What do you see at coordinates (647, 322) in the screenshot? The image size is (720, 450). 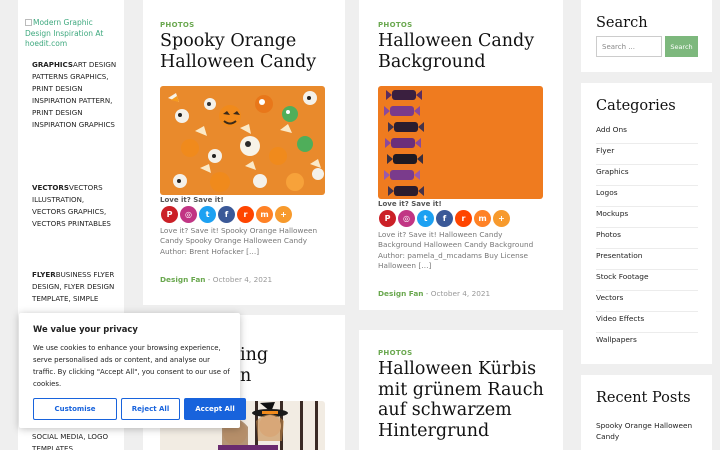 I see `category-link: Video Effects` at bounding box center [647, 322].